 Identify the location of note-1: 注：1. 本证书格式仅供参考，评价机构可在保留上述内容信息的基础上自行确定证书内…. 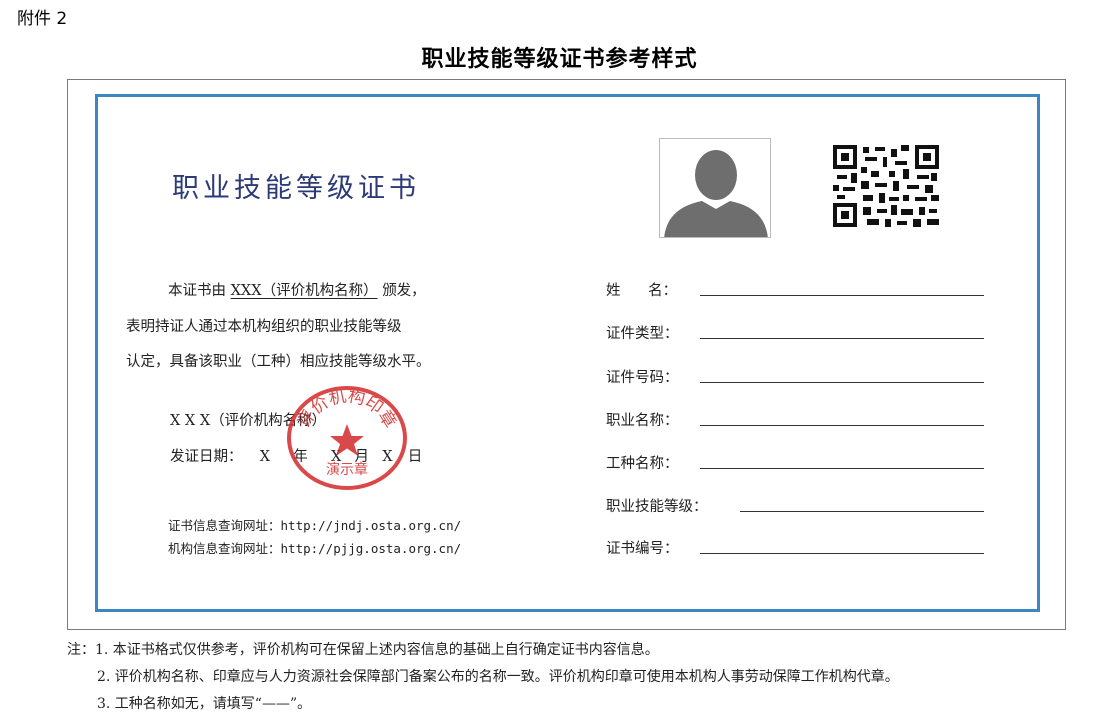
(363, 650).